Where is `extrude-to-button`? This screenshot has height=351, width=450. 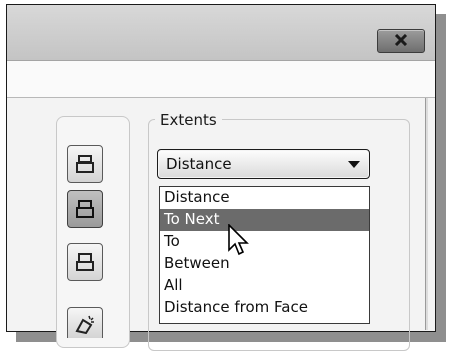 extrude-to-button is located at coordinates (85, 262).